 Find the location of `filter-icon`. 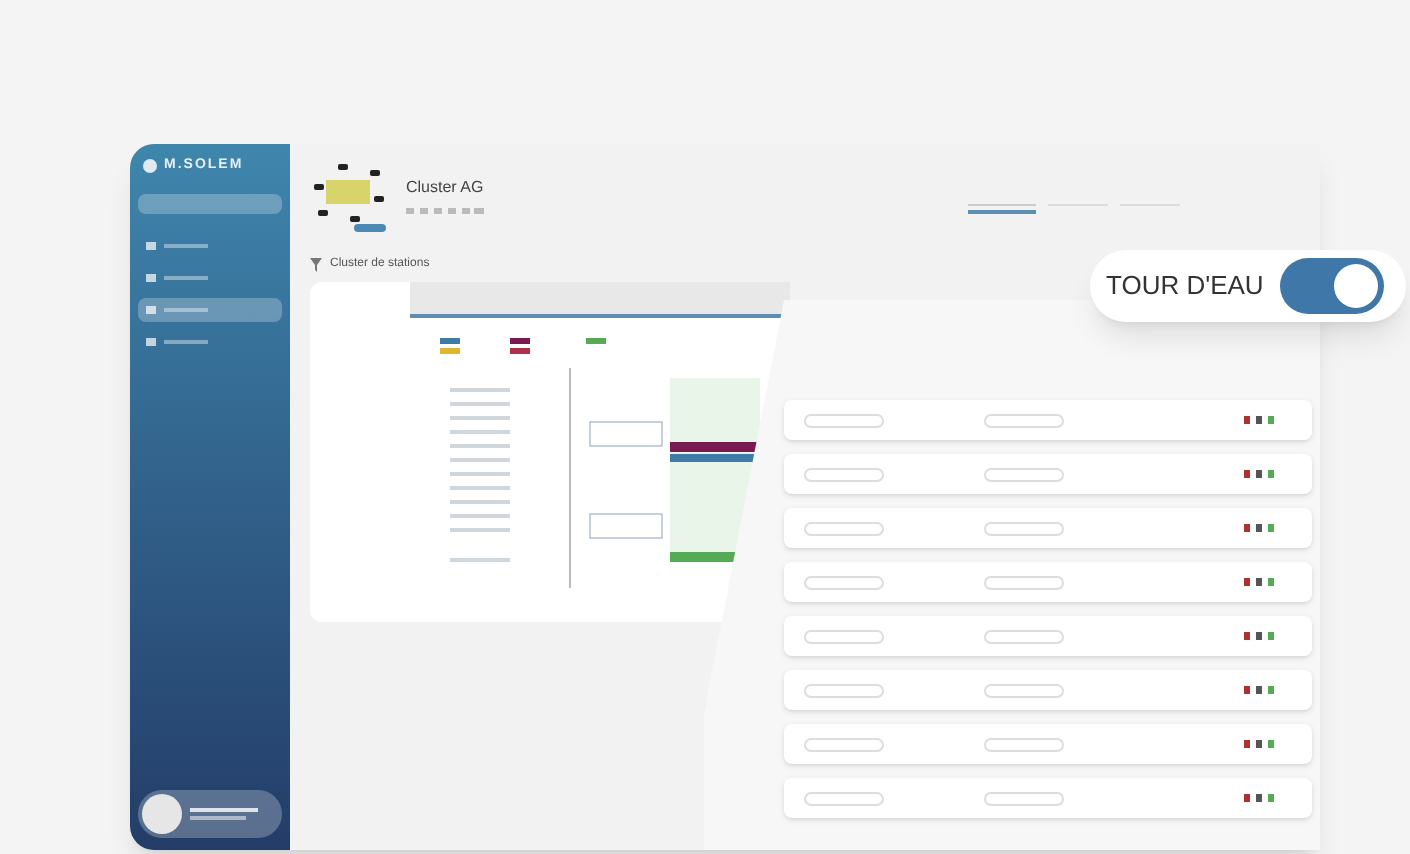

filter-icon is located at coordinates (316, 265).